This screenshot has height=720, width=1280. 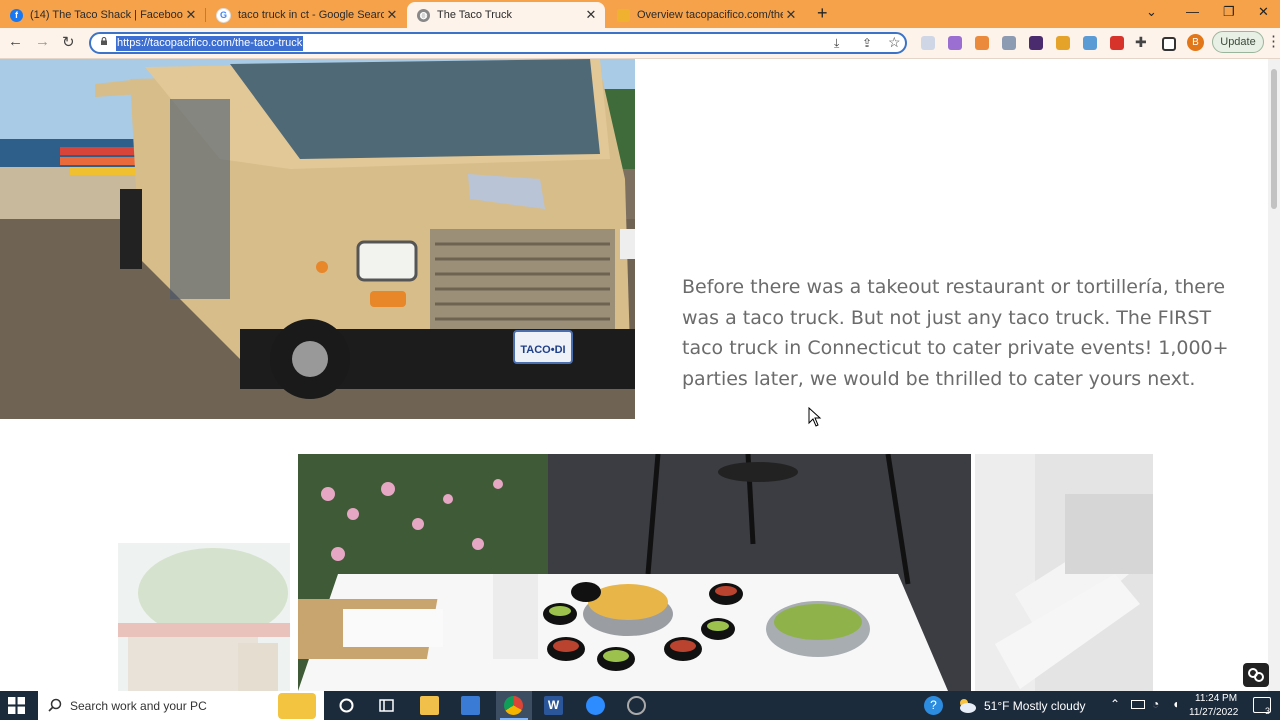 I want to click on tab-the-taco-truck: ◍ The Taco Truck ✕, so click(x=506, y=15).